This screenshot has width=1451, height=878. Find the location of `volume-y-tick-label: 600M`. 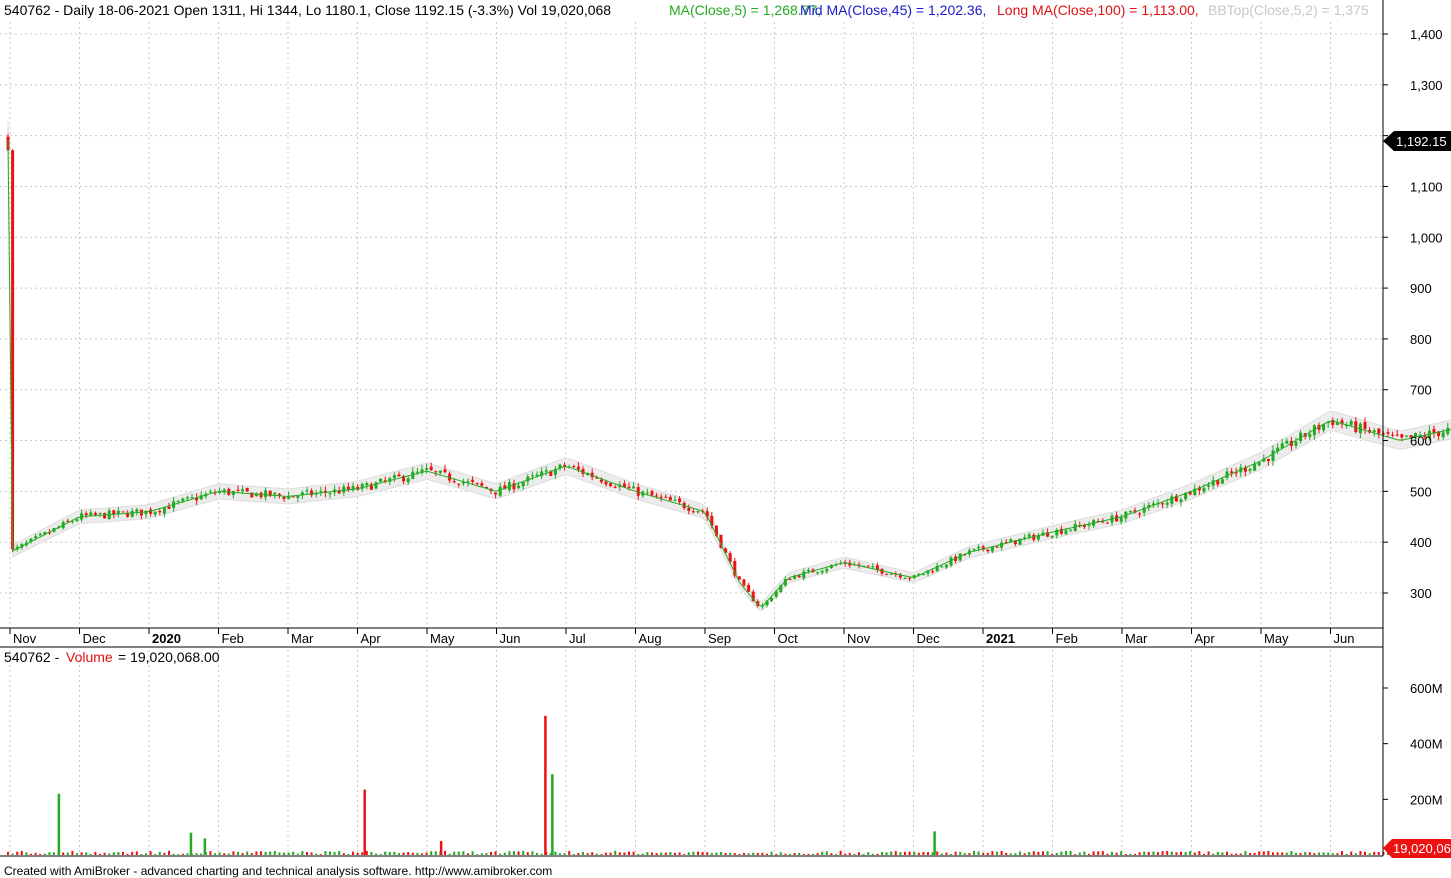

volume-y-tick-label: 600M is located at coordinates (1426, 688).